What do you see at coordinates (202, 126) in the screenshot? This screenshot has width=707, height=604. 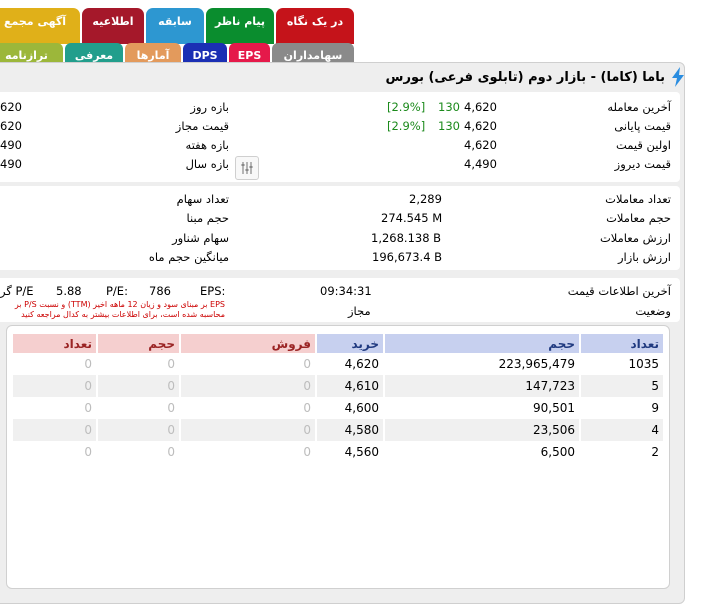 I see `allowed-price-label: قیمت مجاز` at bounding box center [202, 126].